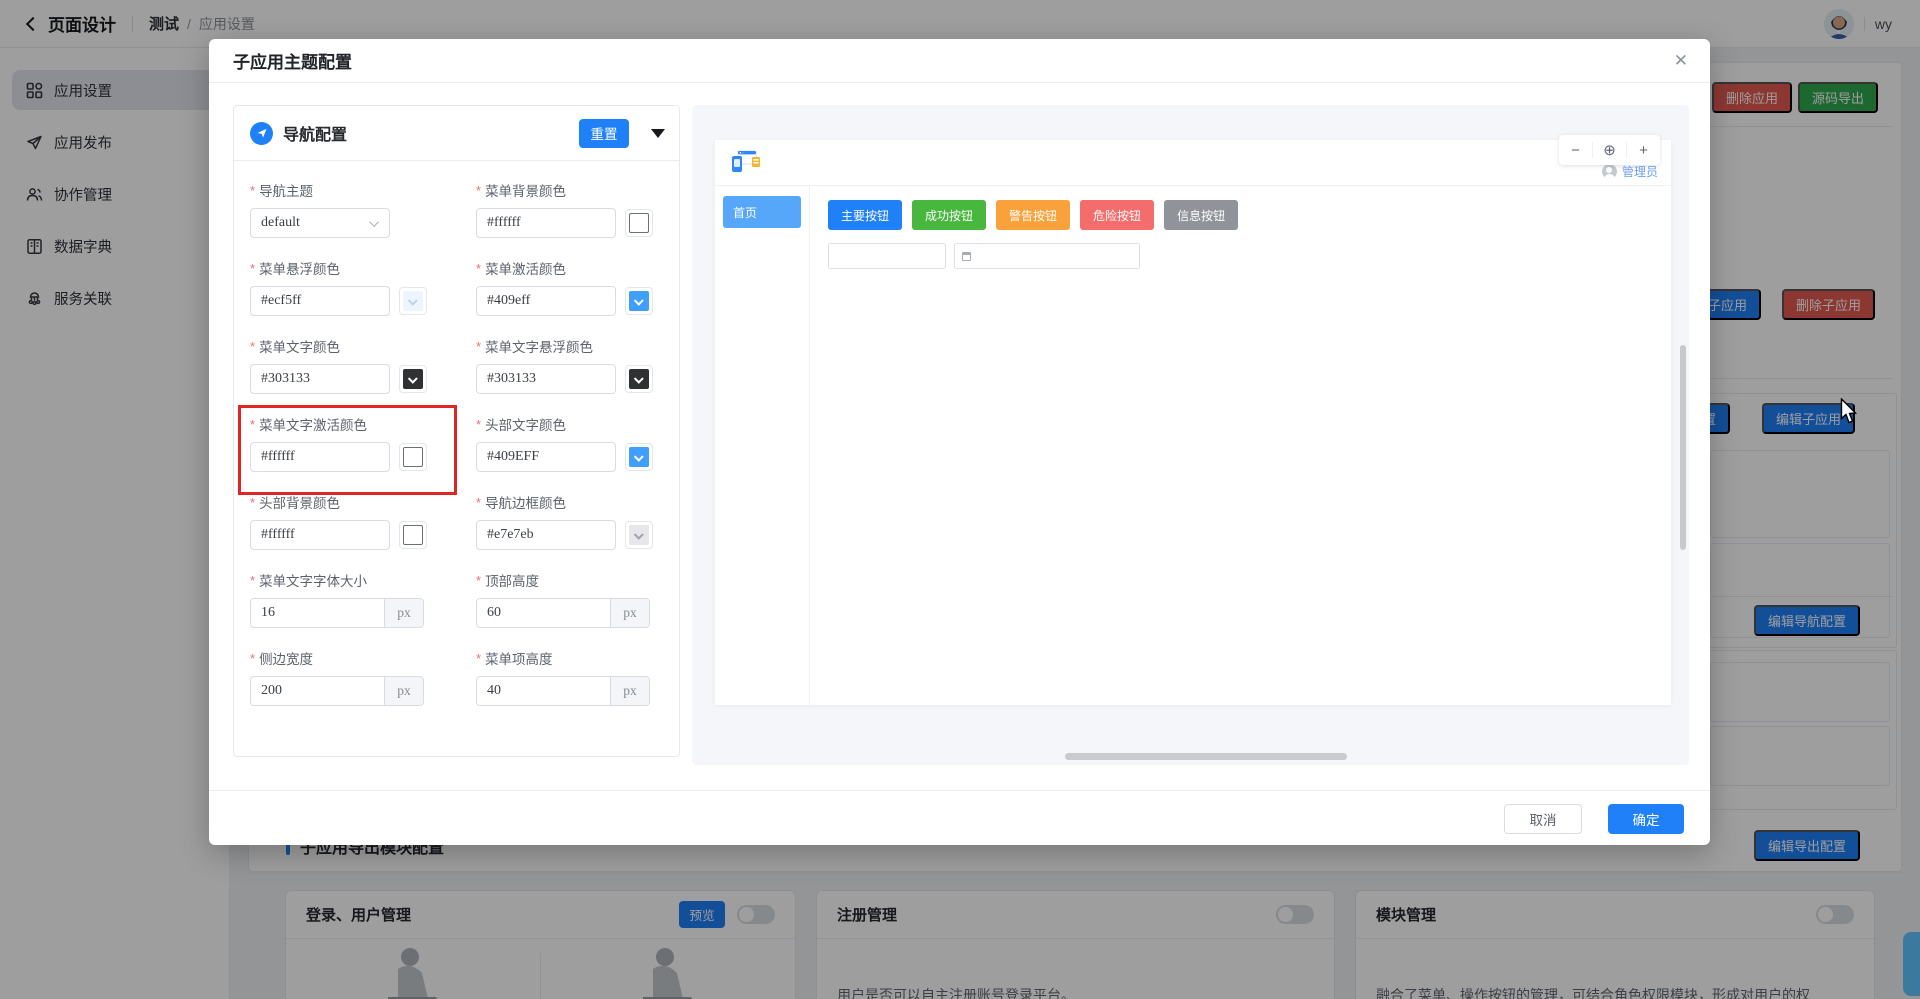 The image size is (1920, 999). Describe the element at coordinates (320, 457) in the screenshot. I see `menu-text-active-color-input` at that location.